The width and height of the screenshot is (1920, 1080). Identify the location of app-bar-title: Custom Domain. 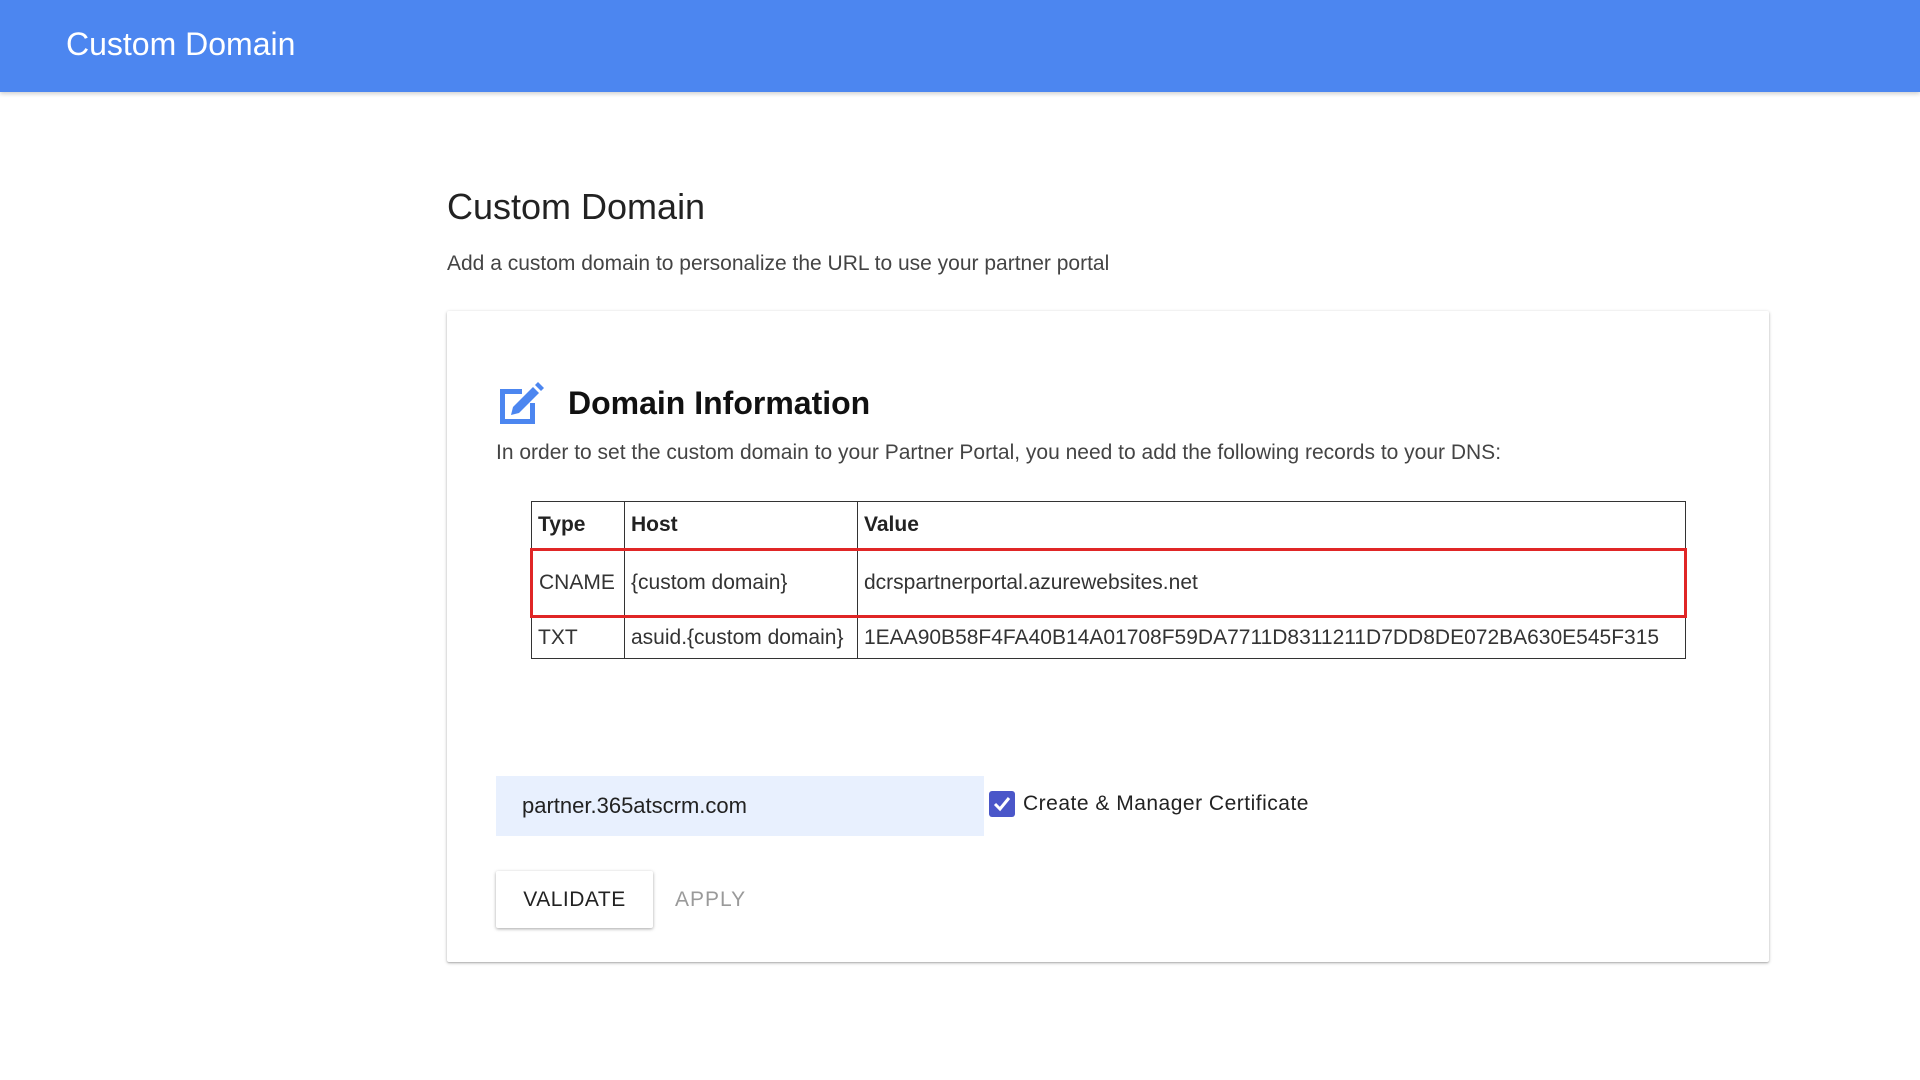
(181, 44).